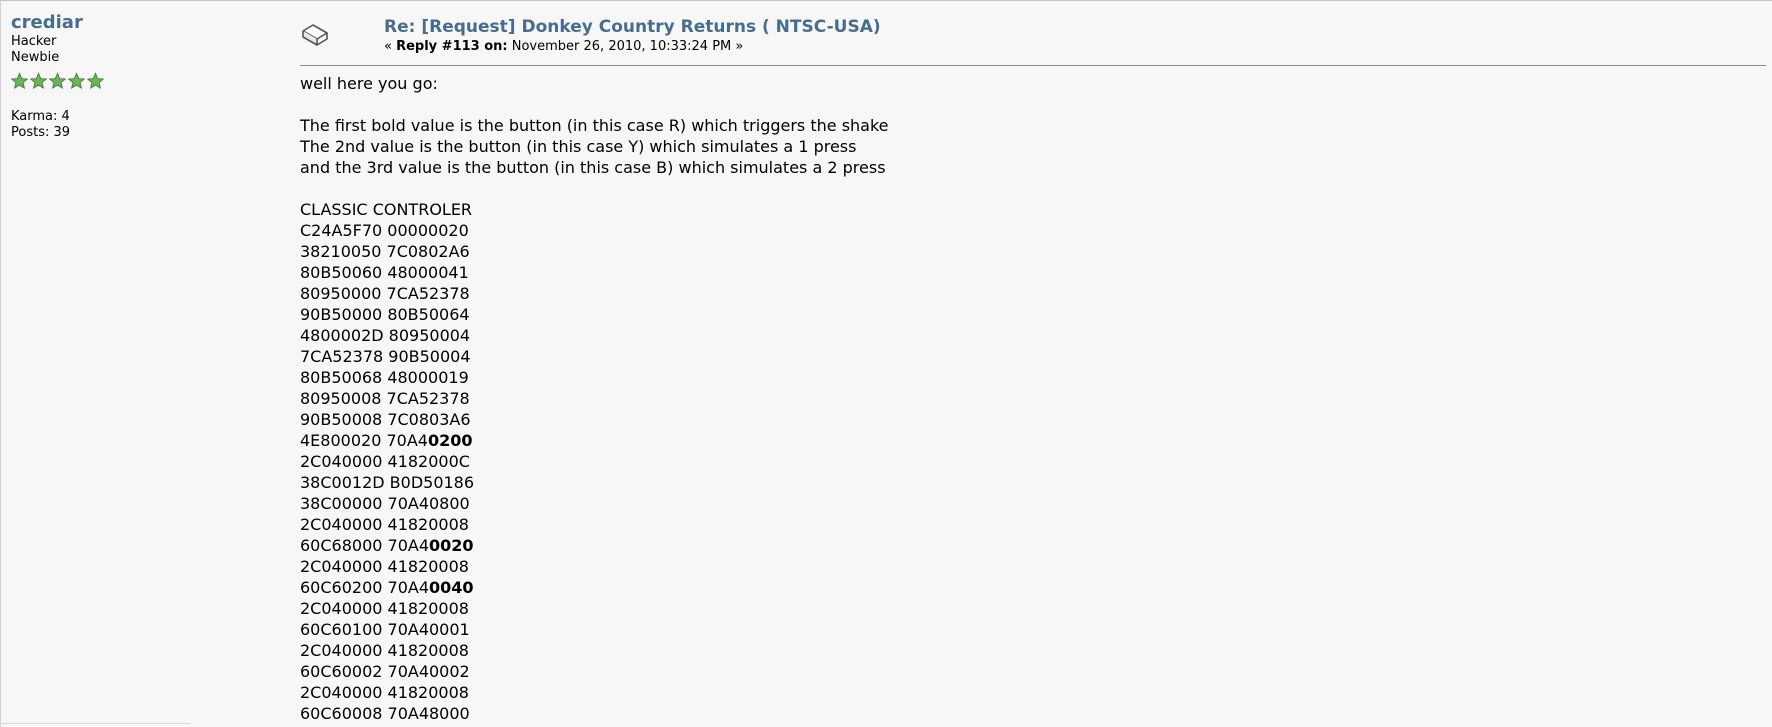 The image size is (1772, 727). Describe the element at coordinates (1030, 713) in the screenshot. I see `code-line: 60C60008 70A48000` at that location.